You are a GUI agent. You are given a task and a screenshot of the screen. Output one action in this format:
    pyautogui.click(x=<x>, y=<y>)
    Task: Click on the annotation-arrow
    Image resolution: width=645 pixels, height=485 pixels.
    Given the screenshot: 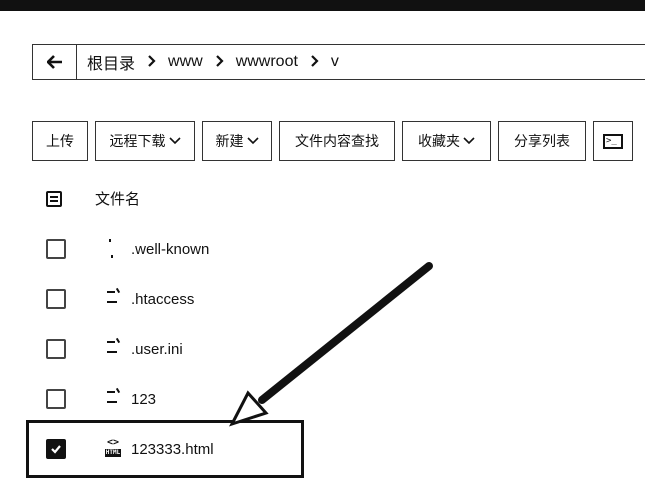 What is the action you would take?
    pyautogui.click(x=330, y=344)
    